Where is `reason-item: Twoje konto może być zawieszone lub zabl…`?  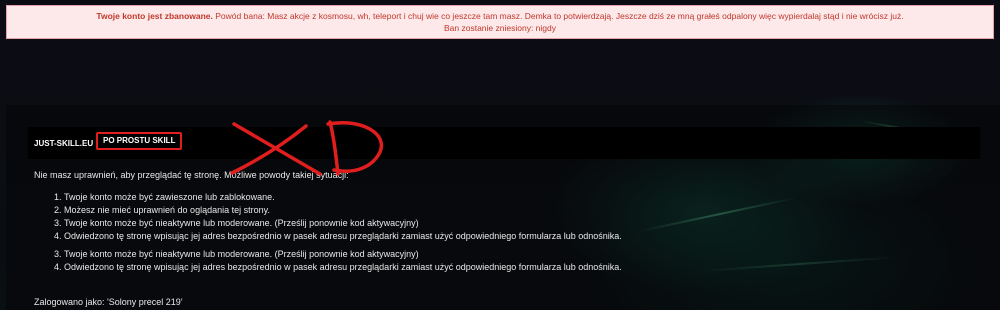
reason-item: Twoje konto może być zawieszone lub zabl… is located at coordinates (499, 197).